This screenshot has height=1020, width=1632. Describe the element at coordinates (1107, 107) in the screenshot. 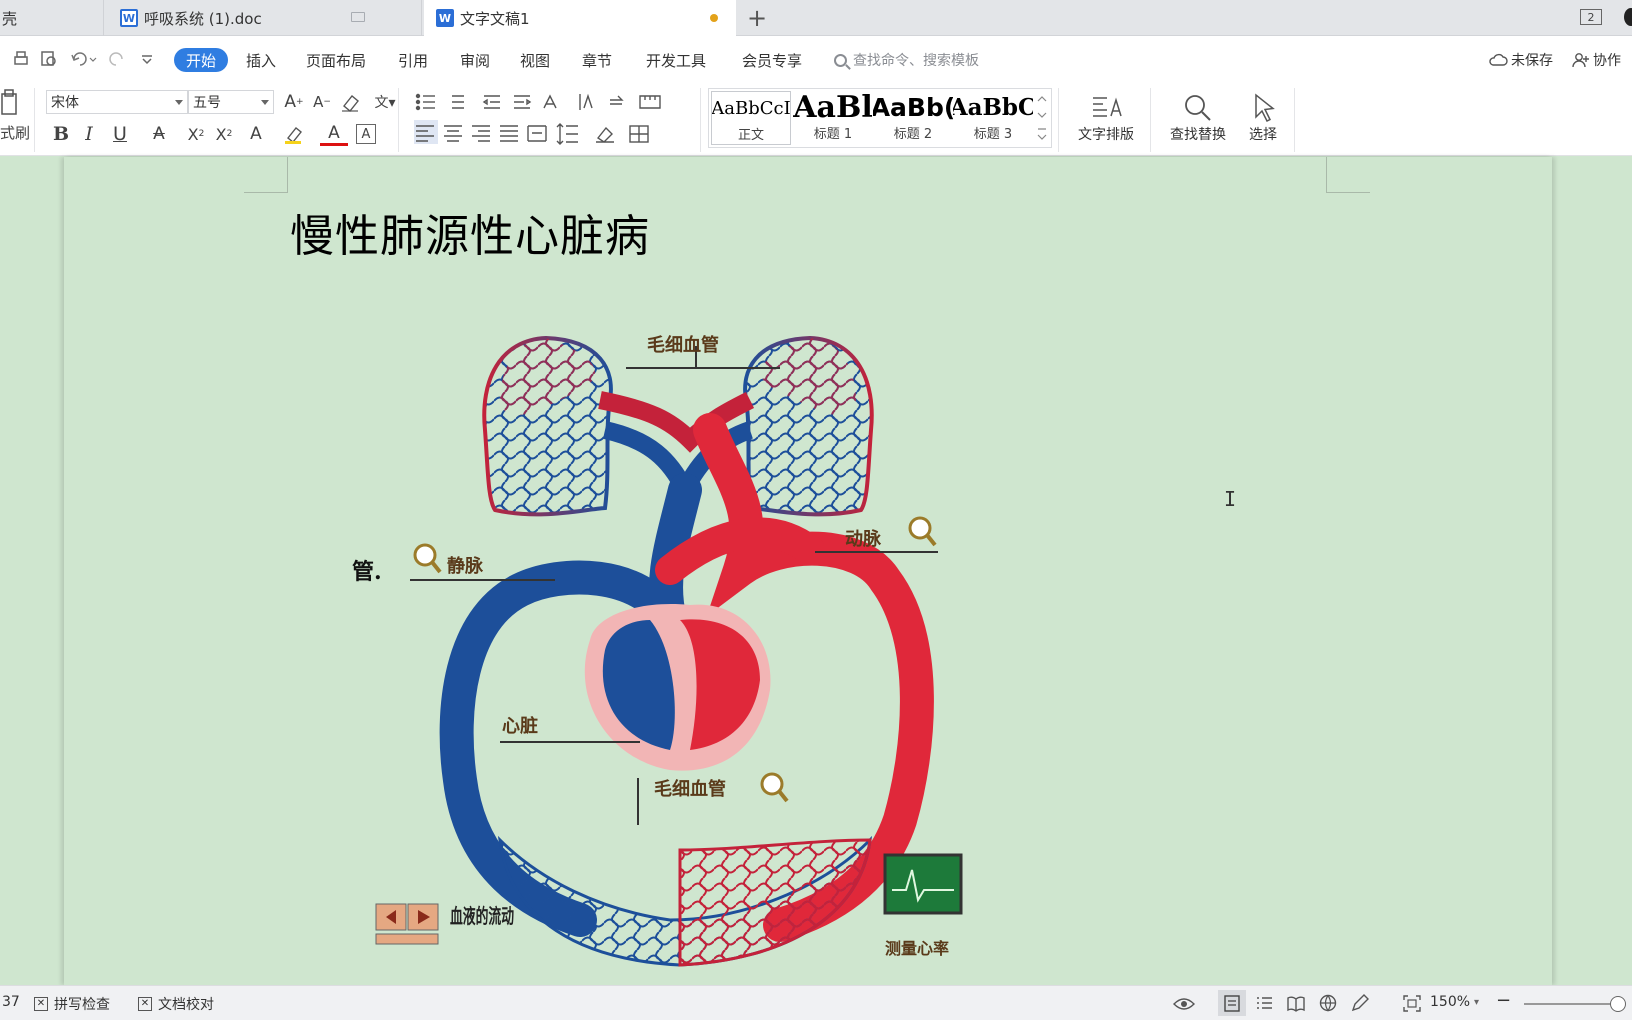

I see `text-layout-icon` at that location.